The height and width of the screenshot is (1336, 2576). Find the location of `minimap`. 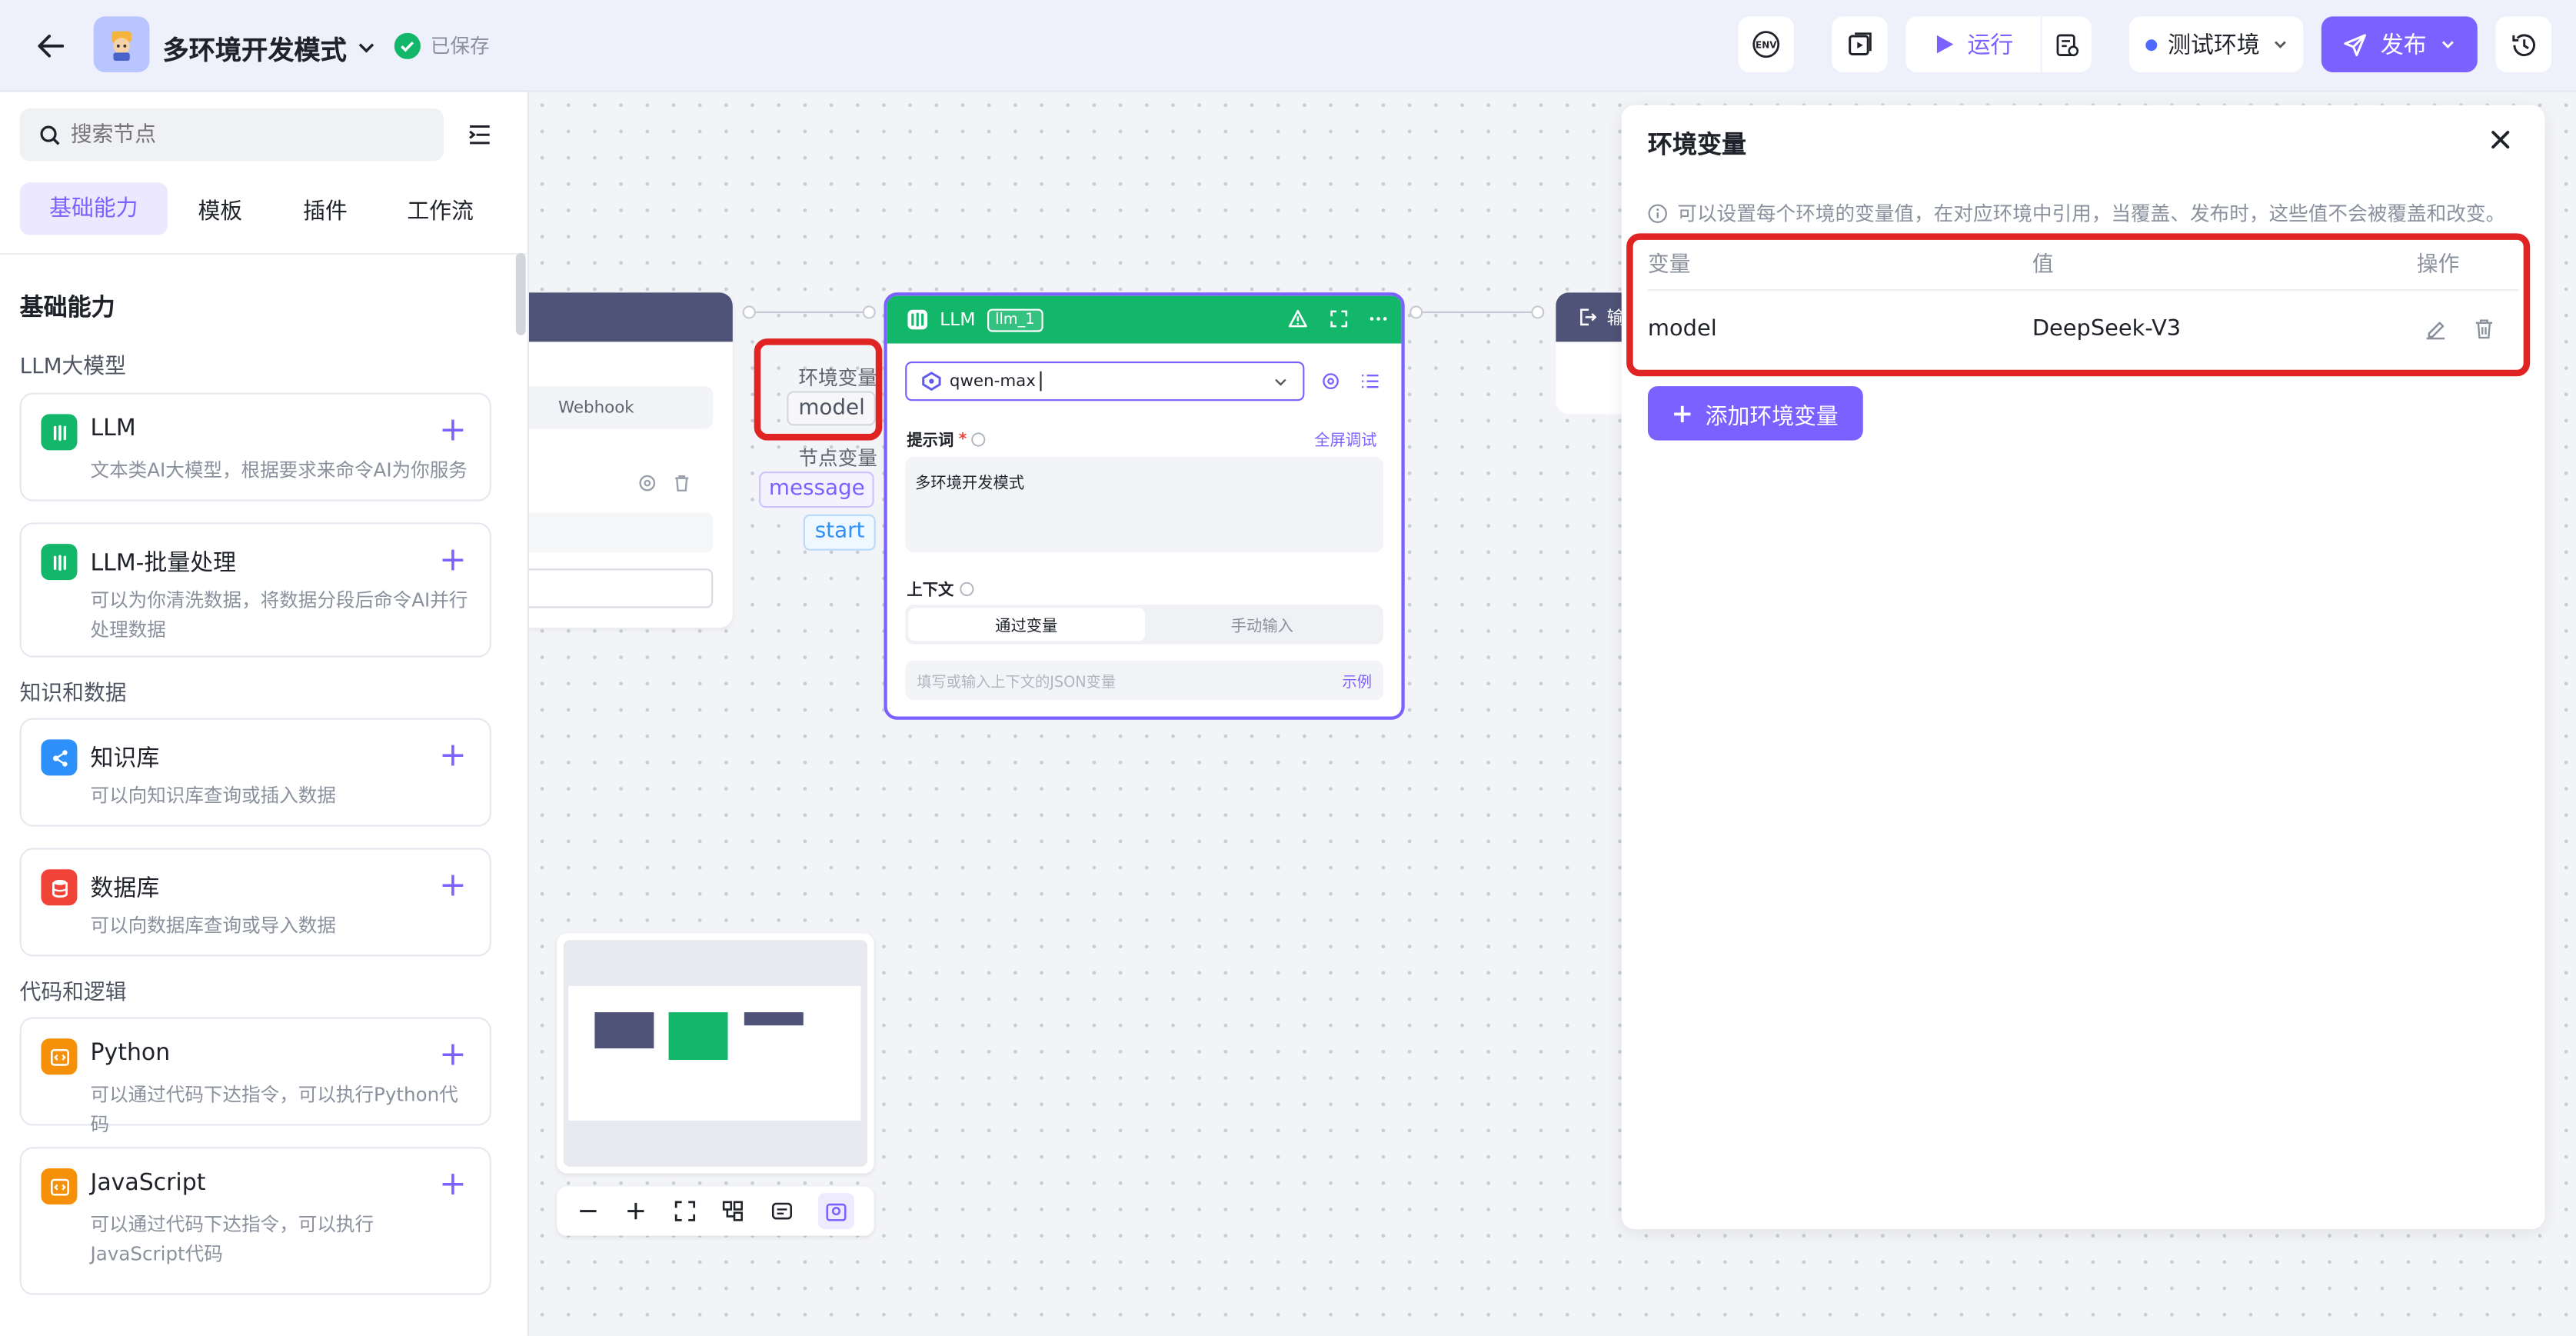

minimap is located at coordinates (715, 1053).